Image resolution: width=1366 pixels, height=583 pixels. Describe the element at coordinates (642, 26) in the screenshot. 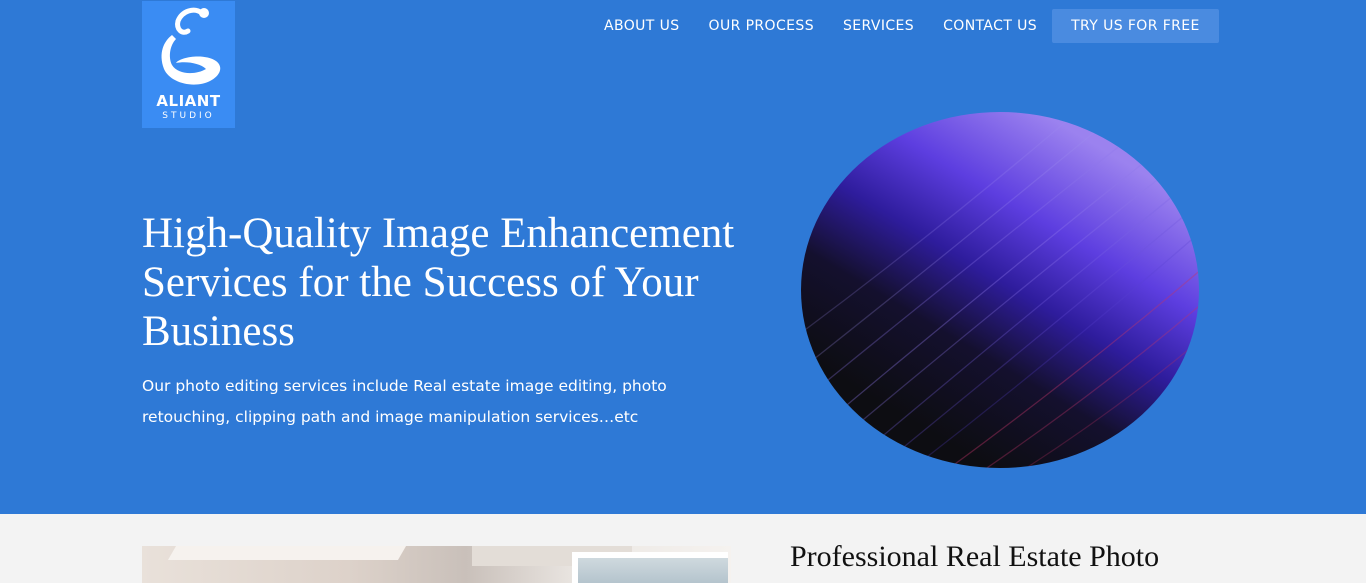

I see `nav-about-us: ABOUT US` at that location.